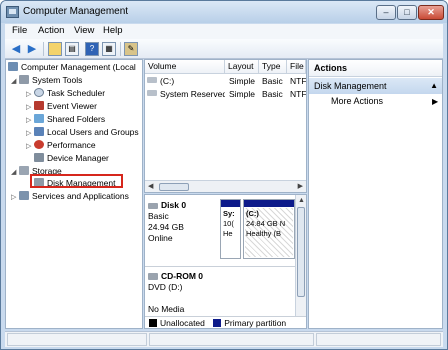  I want to click on help-icon: ?, so click(92, 49).